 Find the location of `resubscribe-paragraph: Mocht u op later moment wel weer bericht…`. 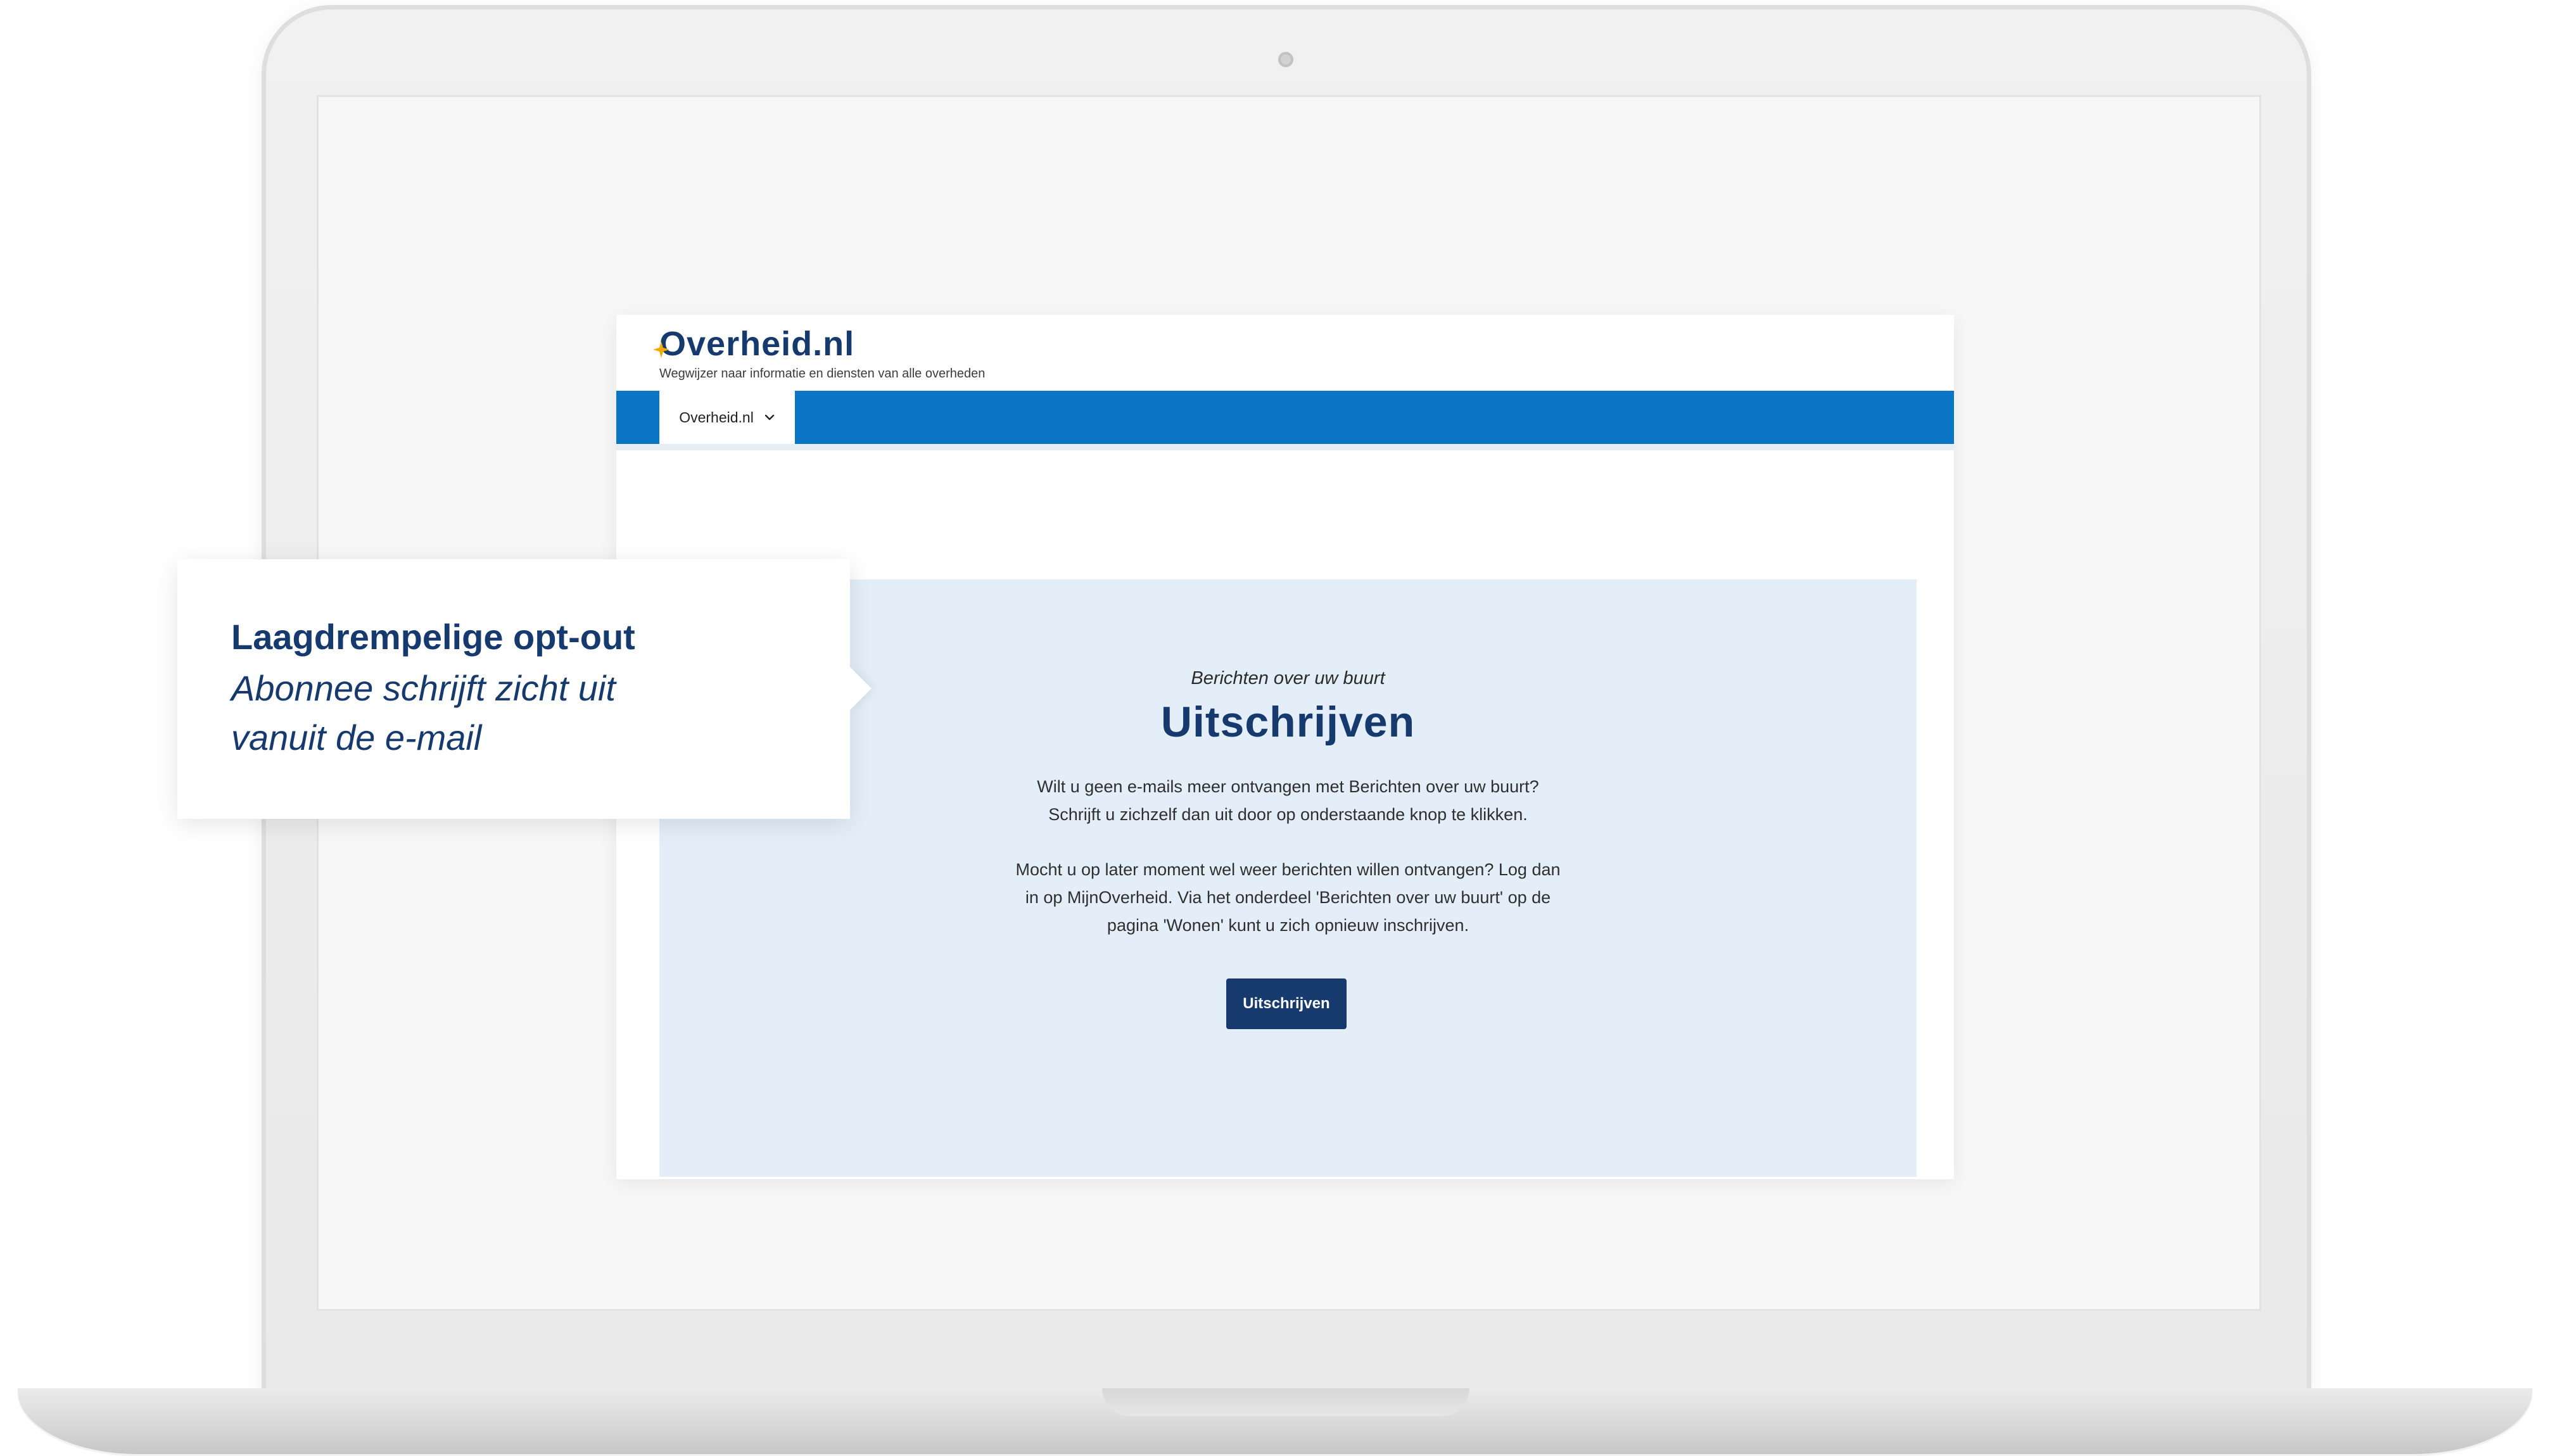

resubscribe-paragraph: Mocht u op later moment wel weer bericht… is located at coordinates (1288, 897).